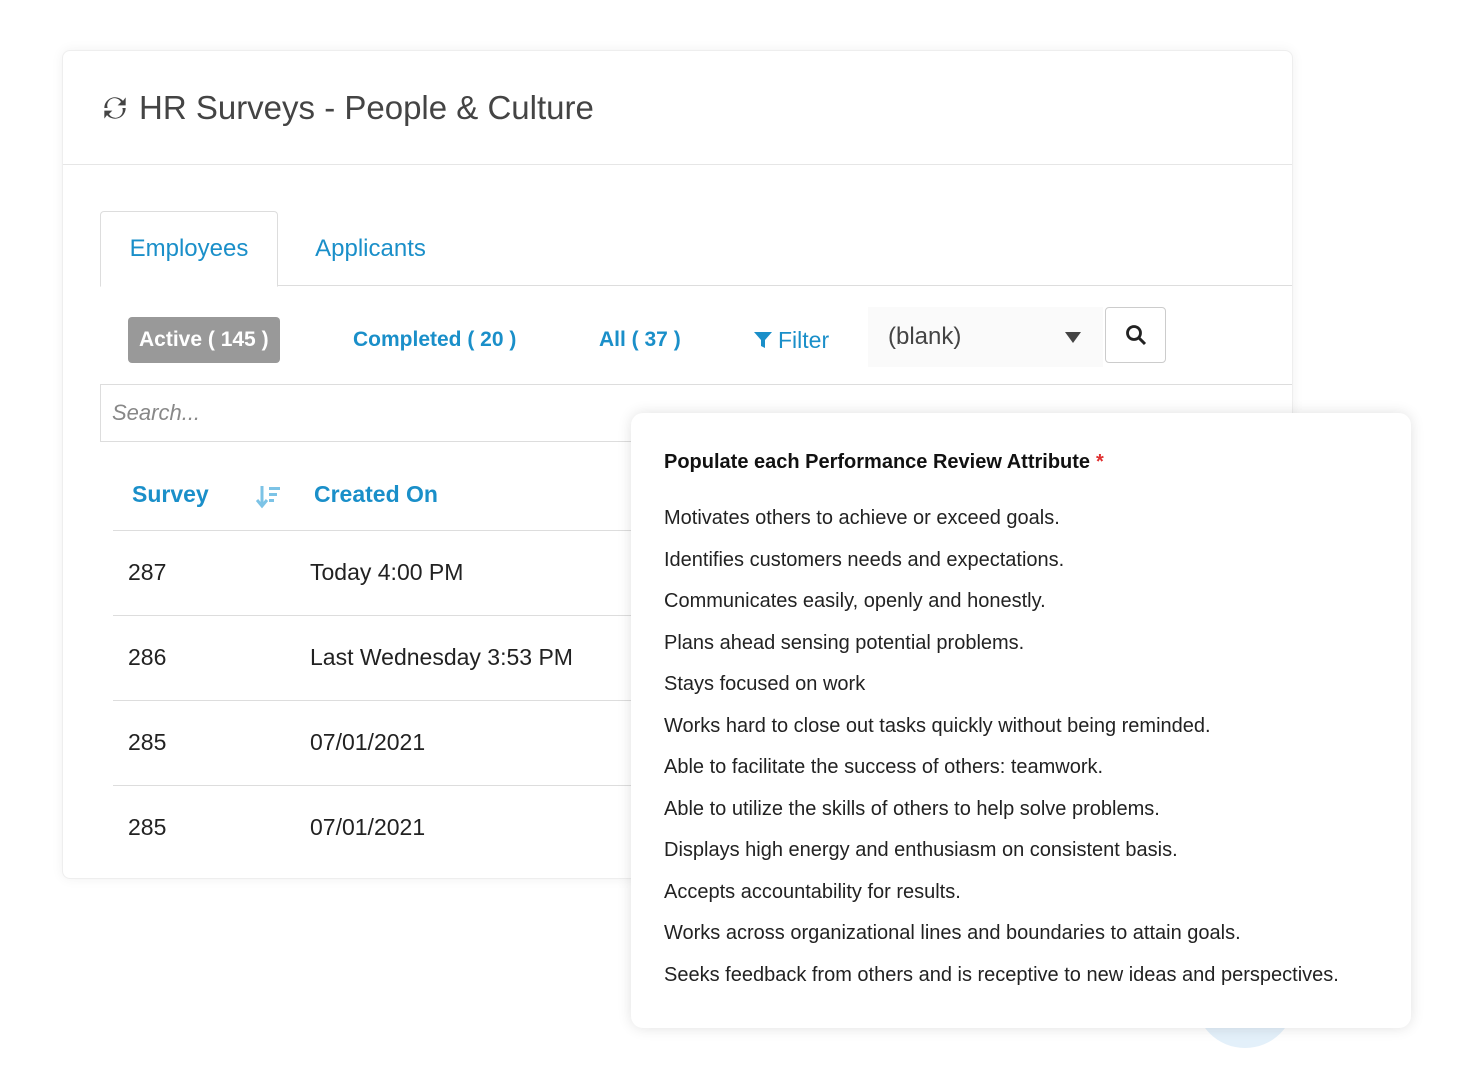 The image size is (1480, 1081). What do you see at coordinates (812, 891) in the screenshot?
I see `list-item: Accepts accountability for results.` at bounding box center [812, 891].